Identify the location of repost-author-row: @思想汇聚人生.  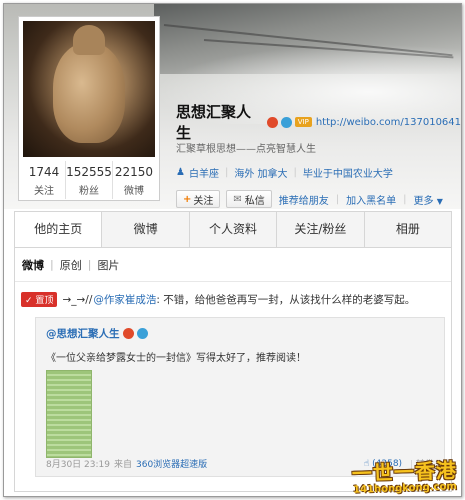
(240, 333).